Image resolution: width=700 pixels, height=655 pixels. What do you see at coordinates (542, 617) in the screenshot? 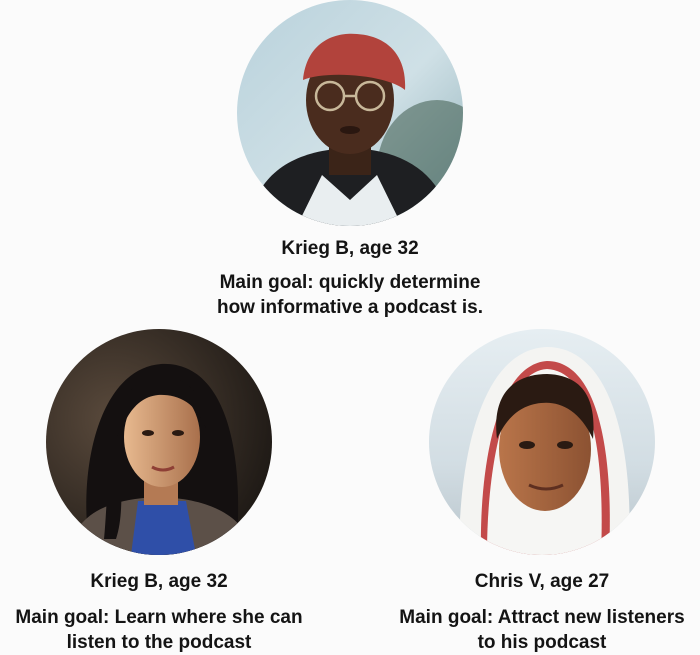
I see `persona-goal-line: Main goal: Attract new listeners` at bounding box center [542, 617].